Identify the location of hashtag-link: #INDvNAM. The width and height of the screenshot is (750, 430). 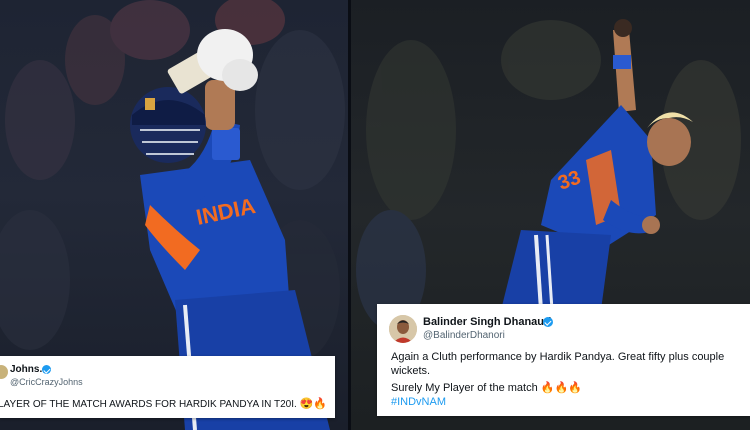
(418, 402).